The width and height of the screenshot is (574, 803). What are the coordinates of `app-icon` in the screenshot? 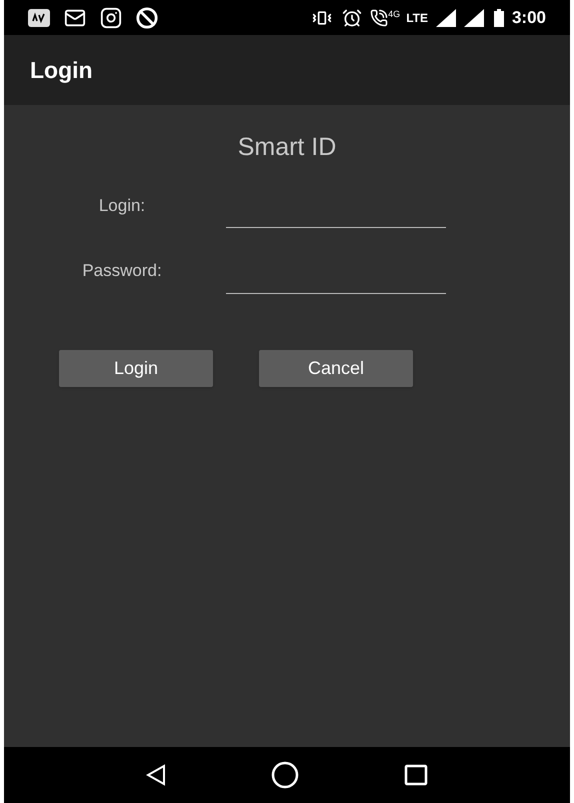 It's located at (39, 17).